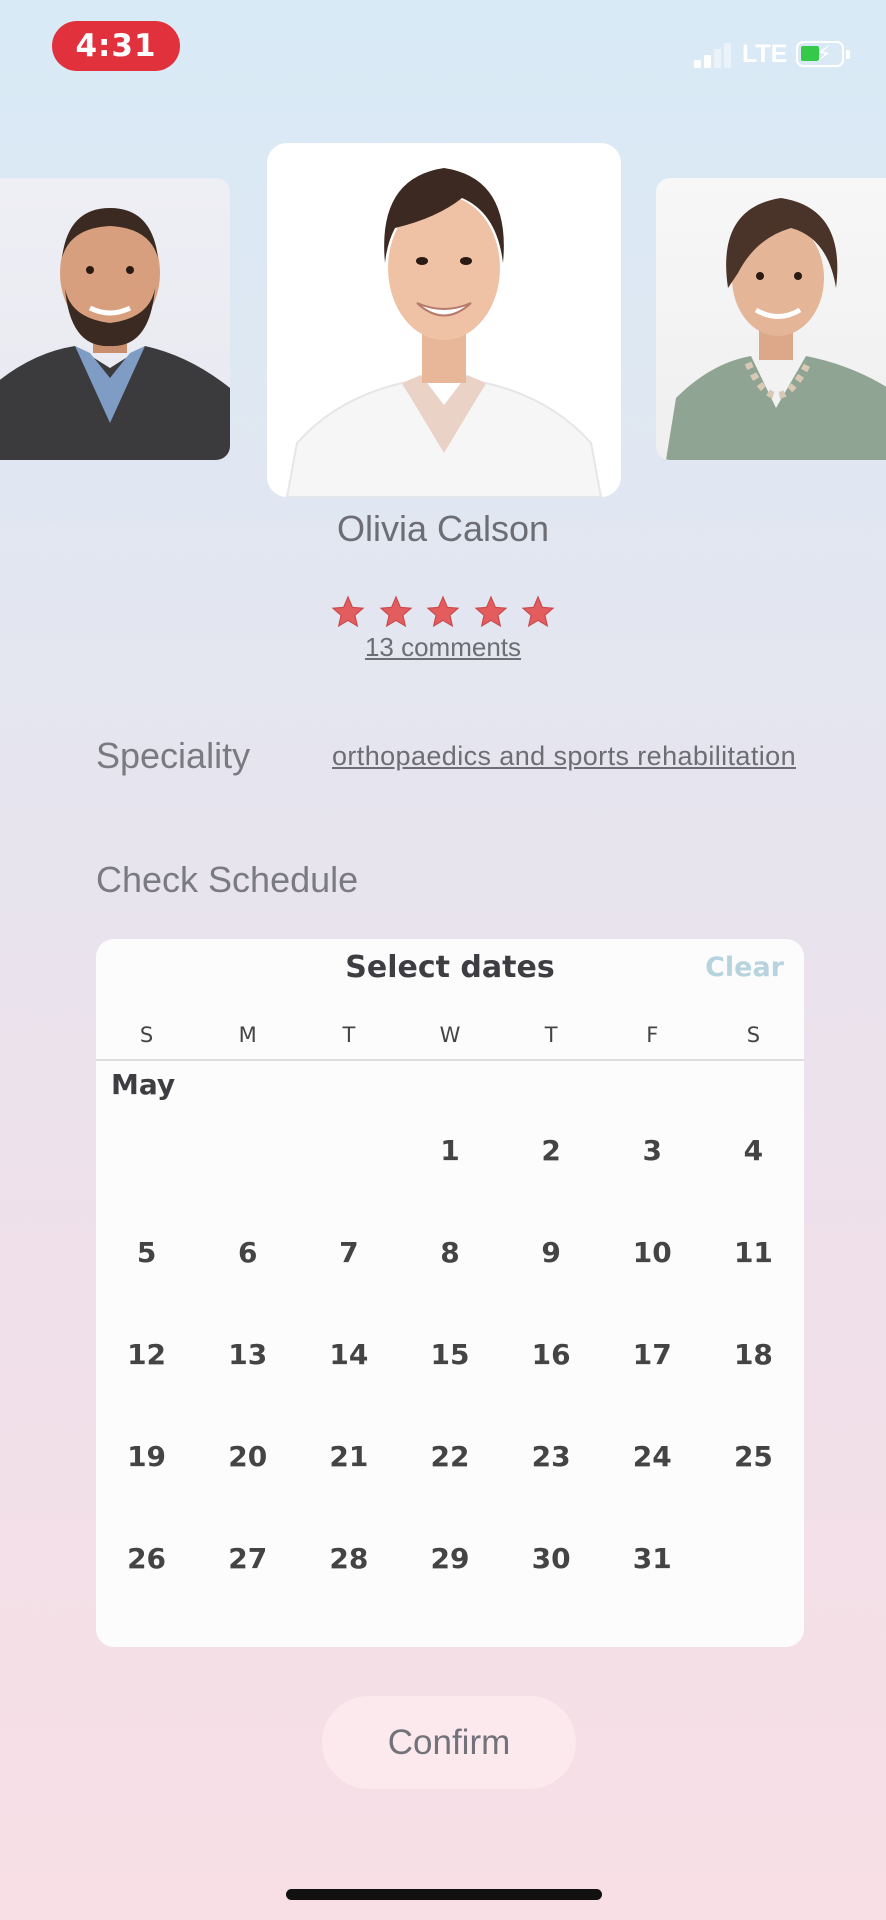 The height and width of the screenshot is (1920, 886). I want to click on home-indicator, so click(444, 1894).